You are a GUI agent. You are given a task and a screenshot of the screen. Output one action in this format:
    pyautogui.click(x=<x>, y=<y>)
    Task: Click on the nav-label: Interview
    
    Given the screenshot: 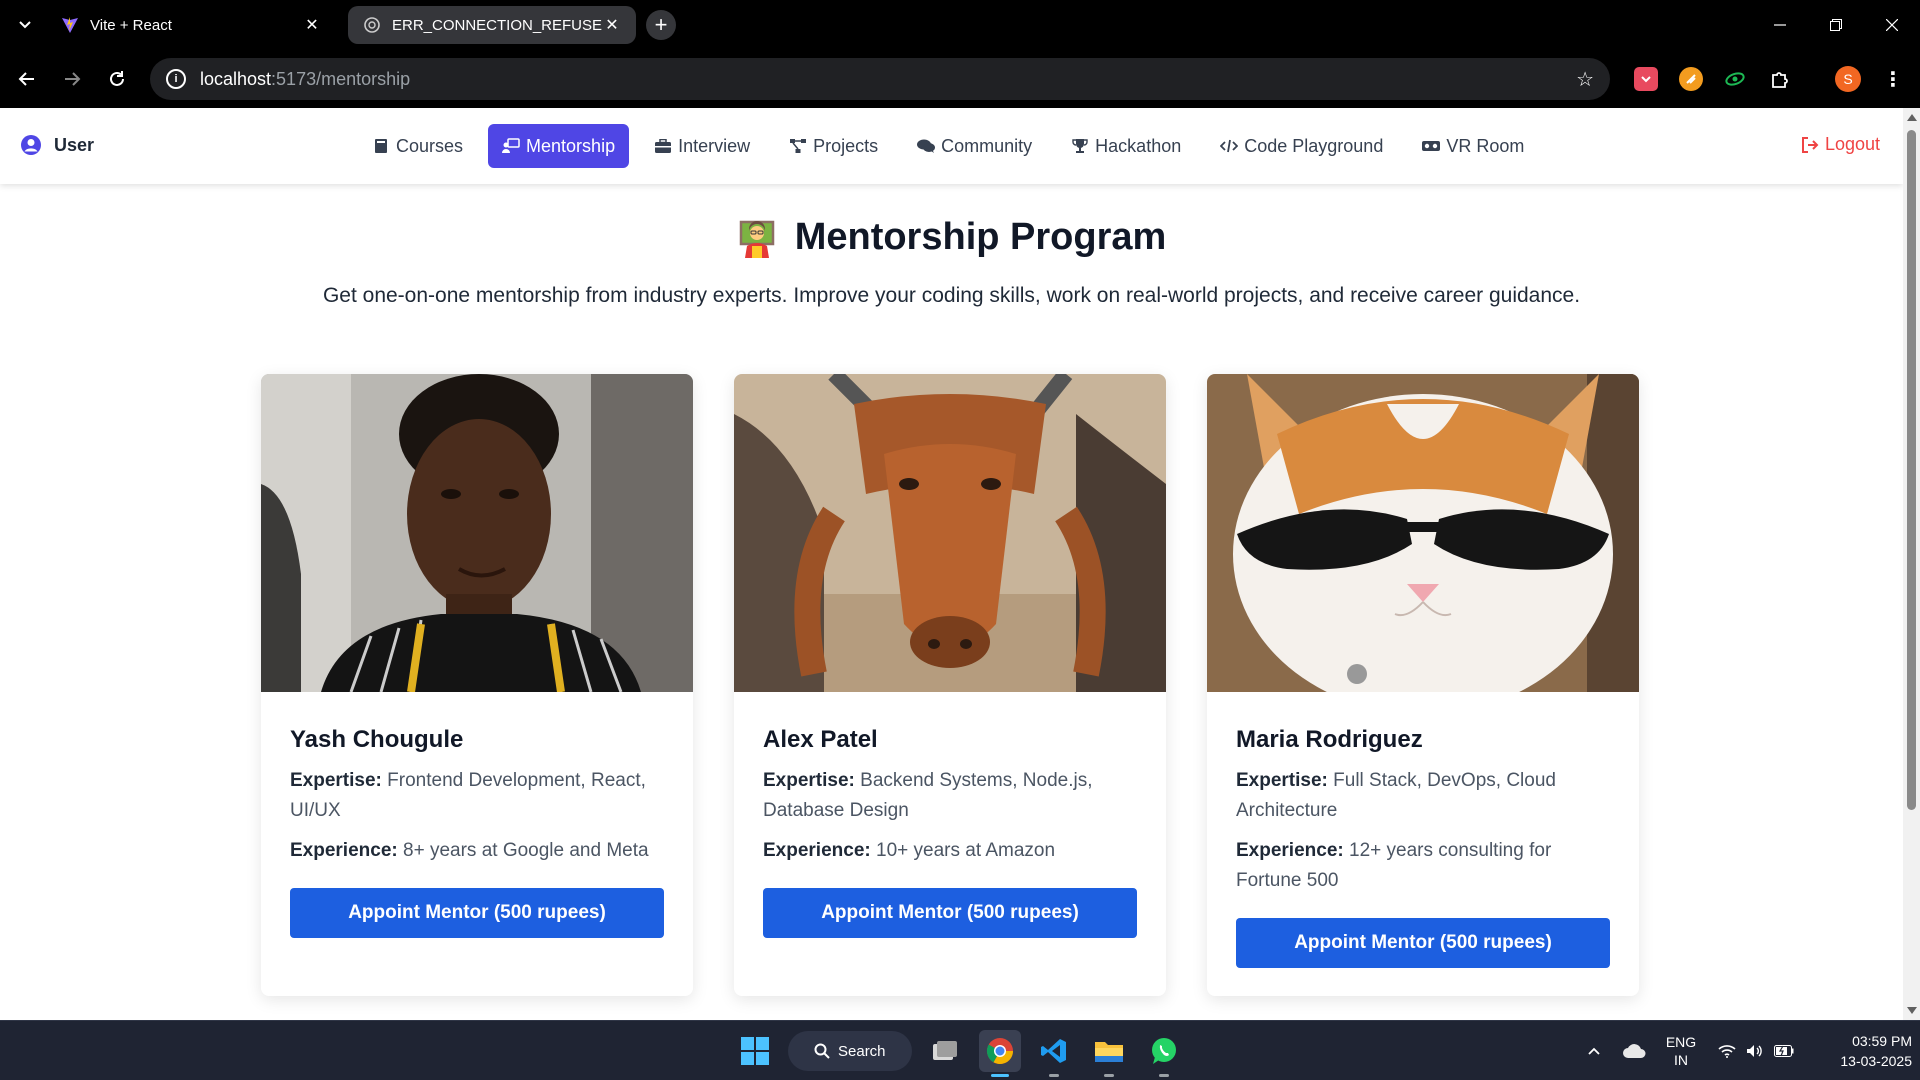 What is the action you would take?
    pyautogui.click(x=714, y=145)
    